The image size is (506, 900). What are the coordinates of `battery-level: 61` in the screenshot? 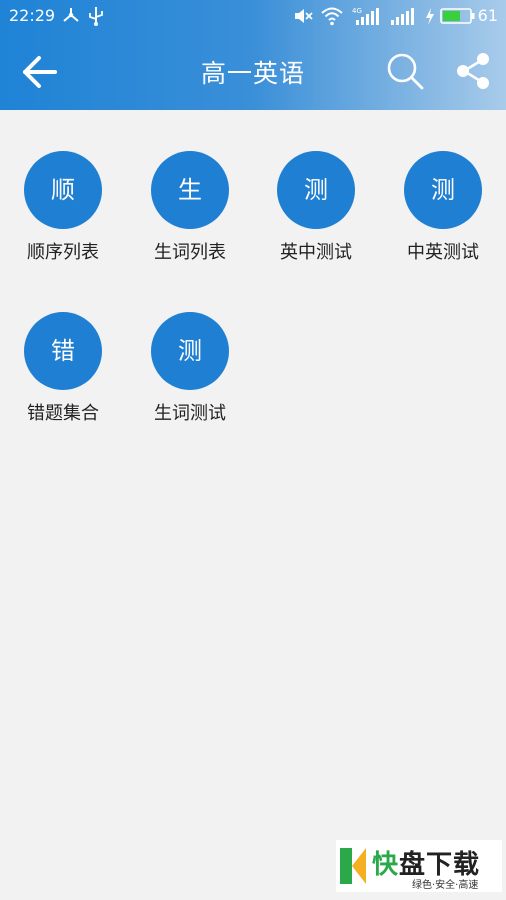 It's located at (487, 15).